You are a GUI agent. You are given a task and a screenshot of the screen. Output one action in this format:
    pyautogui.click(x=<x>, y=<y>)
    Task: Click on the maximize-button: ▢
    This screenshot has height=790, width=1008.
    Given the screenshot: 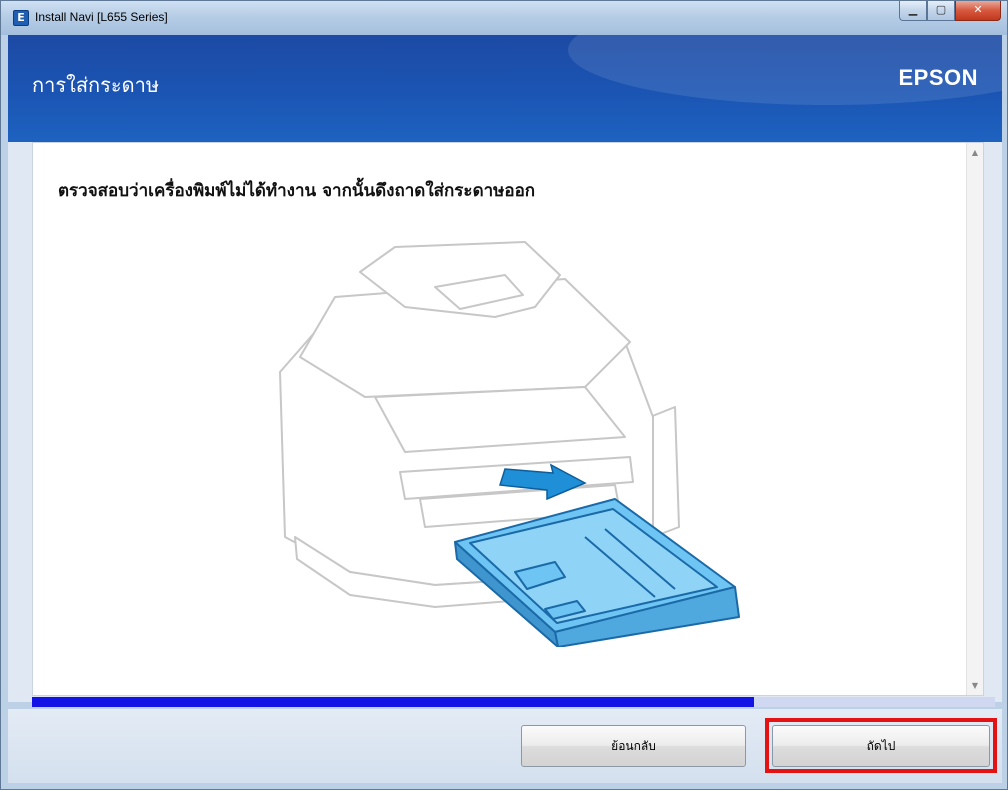 What is the action you would take?
    pyautogui.click(x=941, y=11)
    